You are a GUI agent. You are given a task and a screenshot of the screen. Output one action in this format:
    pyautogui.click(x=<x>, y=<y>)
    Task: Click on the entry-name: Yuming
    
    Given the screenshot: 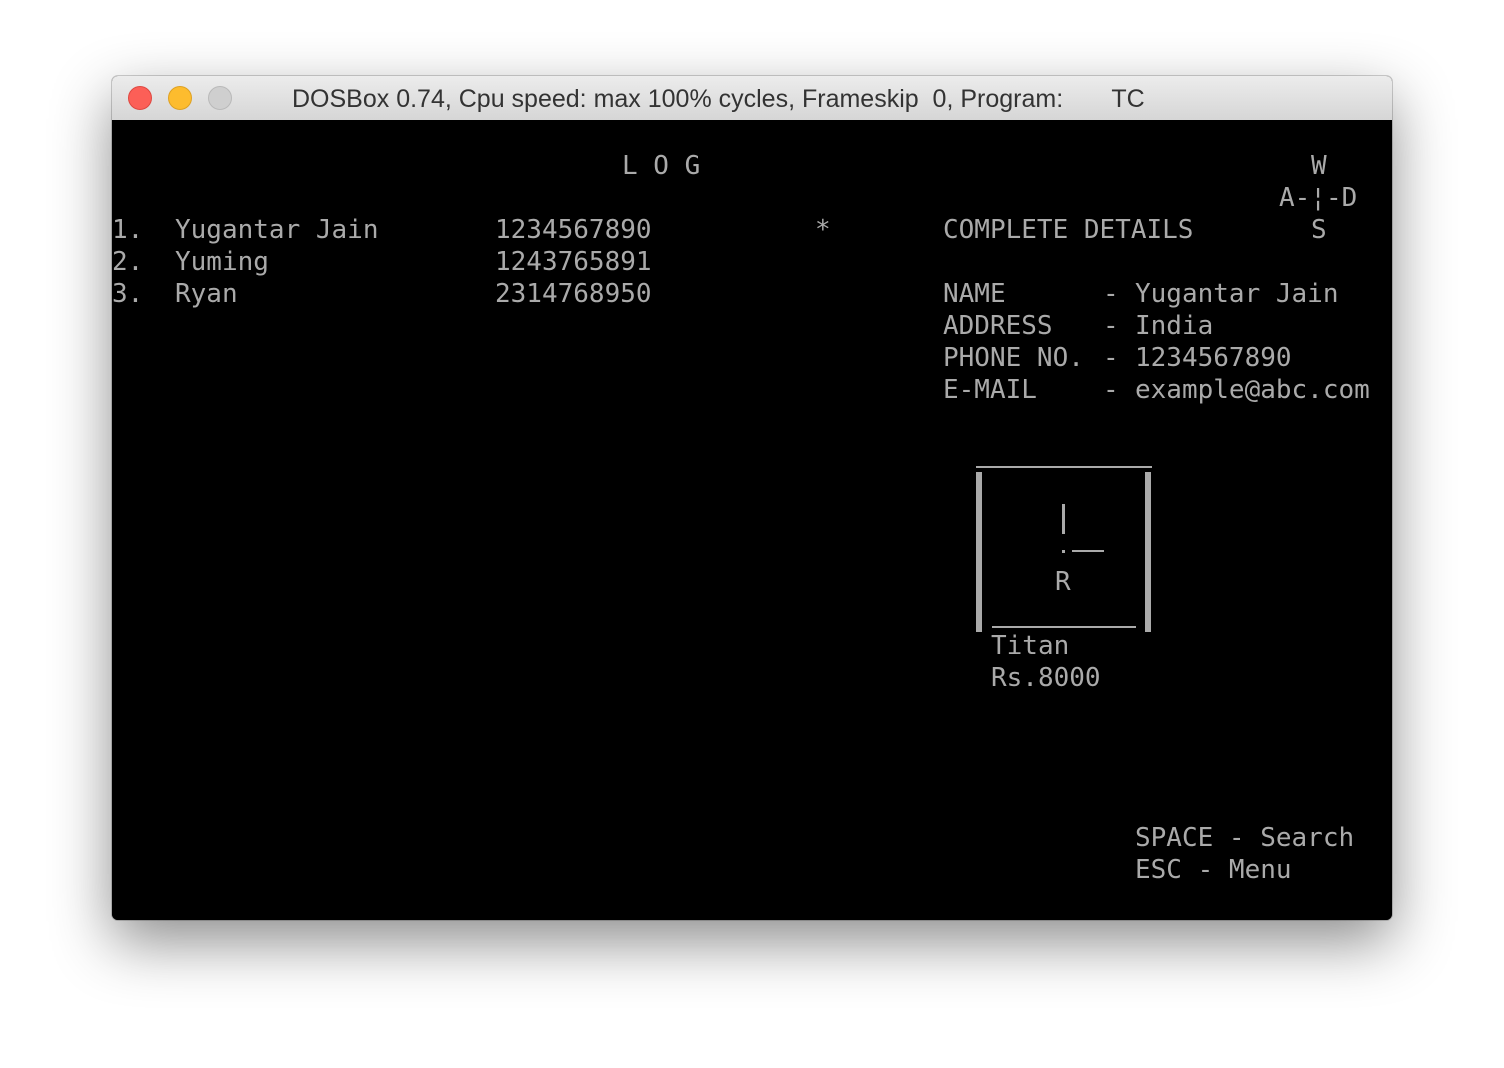 What is the action you would take?
    pyautogui.click(x=222, y=262)
    